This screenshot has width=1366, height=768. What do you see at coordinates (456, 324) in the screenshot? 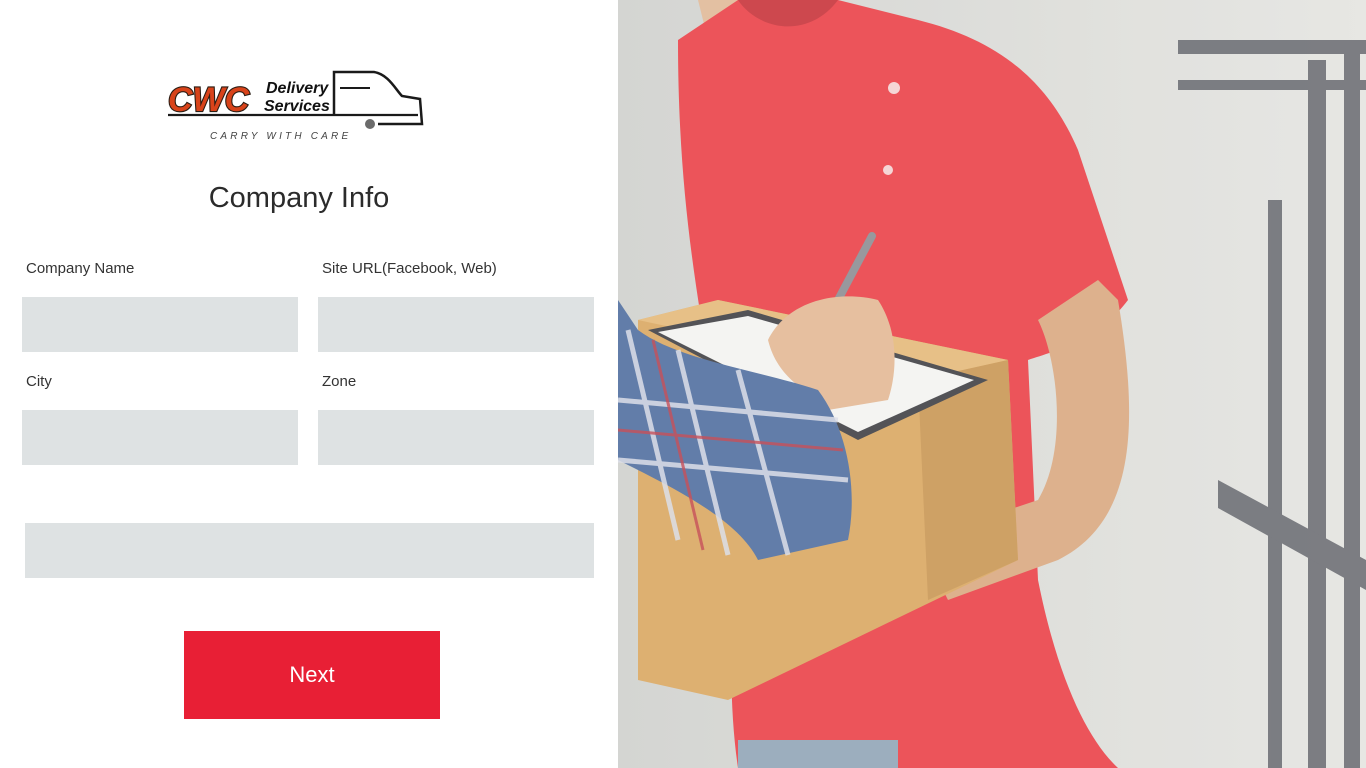
I see `site-url-input` at bounding box center [456, 324].